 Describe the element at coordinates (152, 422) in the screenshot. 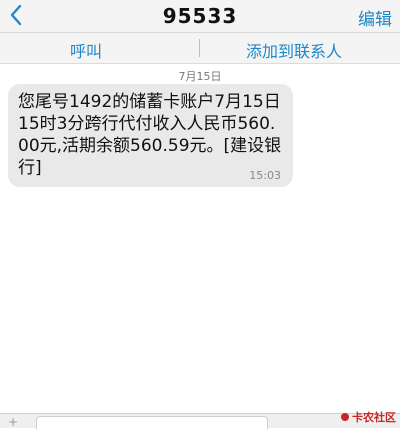

I see `message-input` at that location.